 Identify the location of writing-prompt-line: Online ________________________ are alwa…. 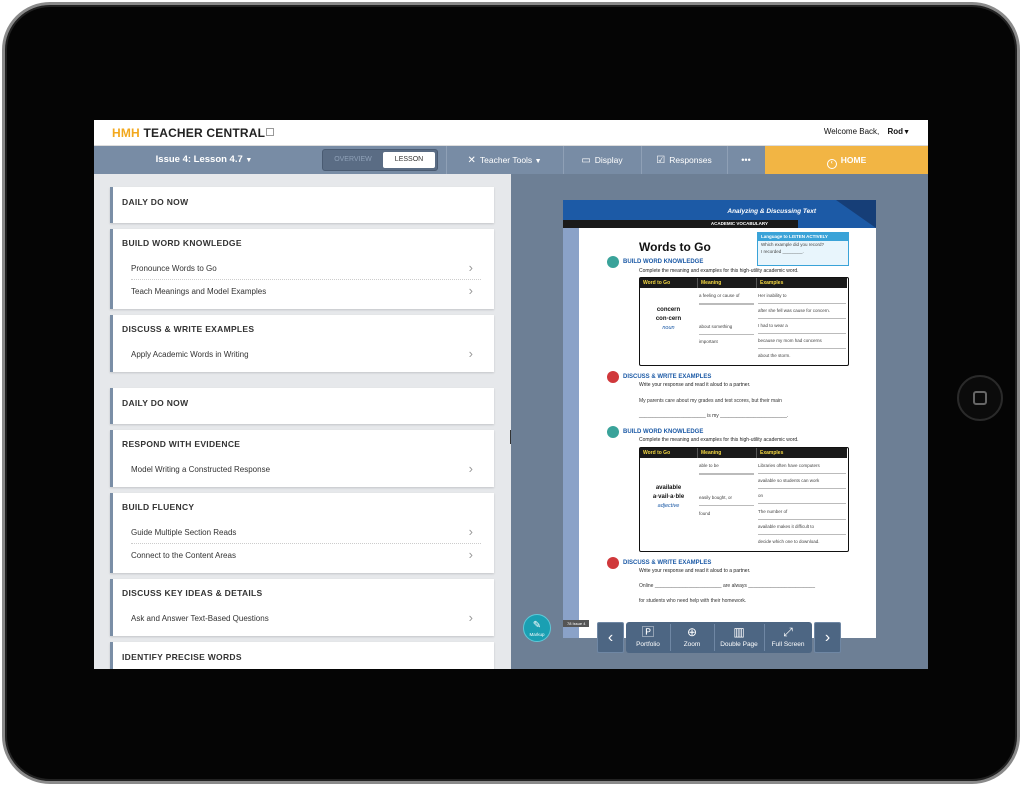
(727, 586).